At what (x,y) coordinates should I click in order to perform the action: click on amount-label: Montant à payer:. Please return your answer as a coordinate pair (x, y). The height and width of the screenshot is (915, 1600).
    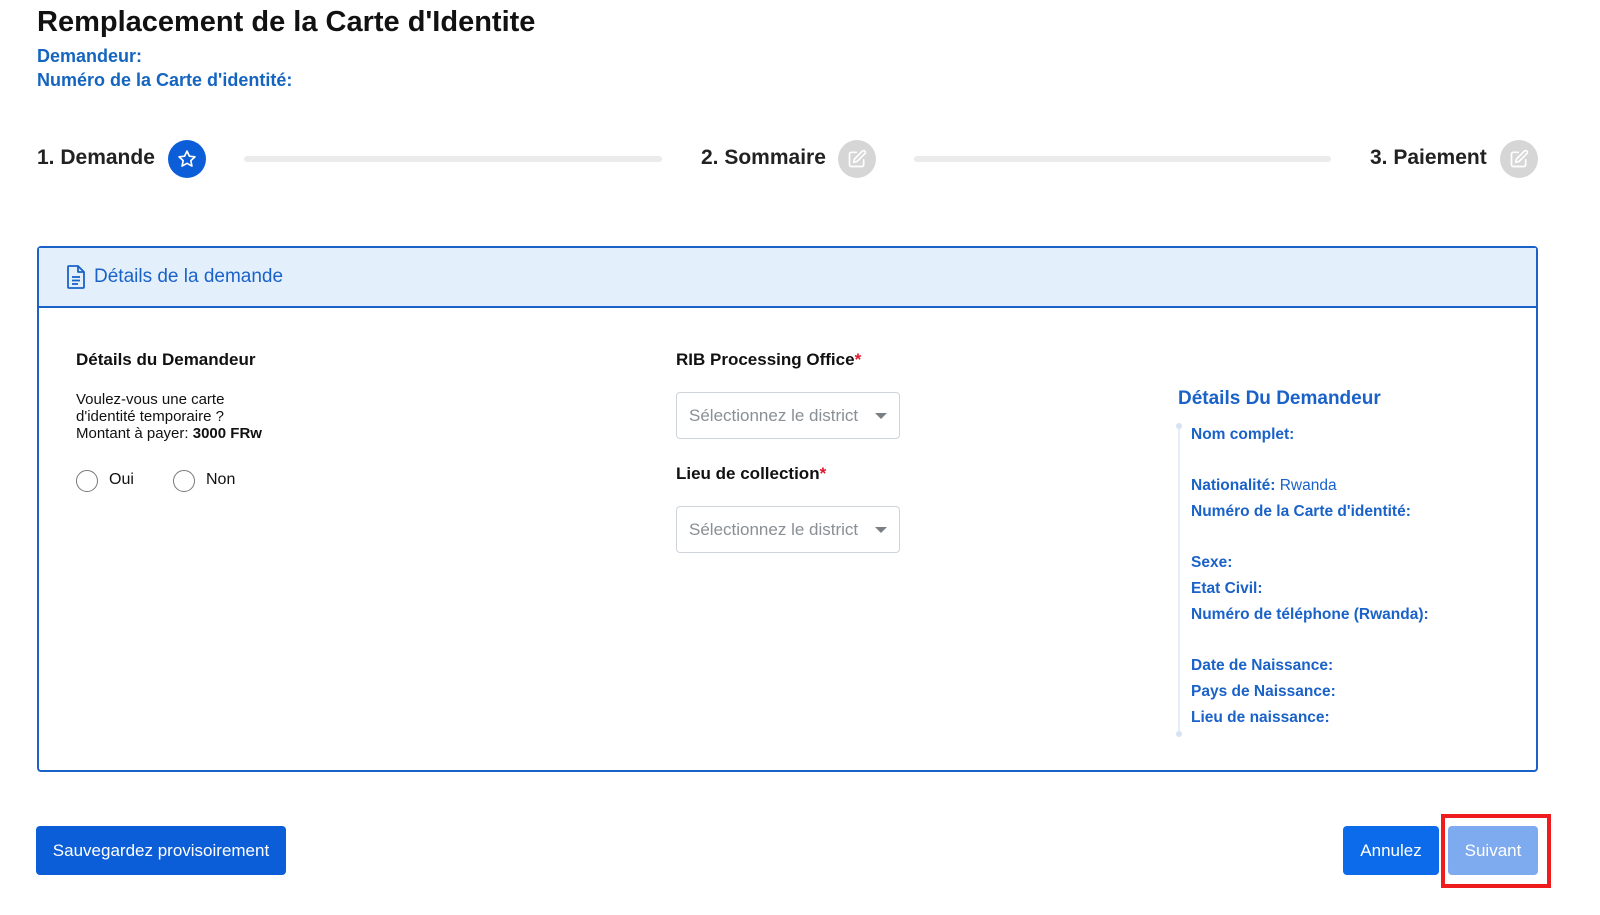
    Looking at the image, I should click on (132, 433).